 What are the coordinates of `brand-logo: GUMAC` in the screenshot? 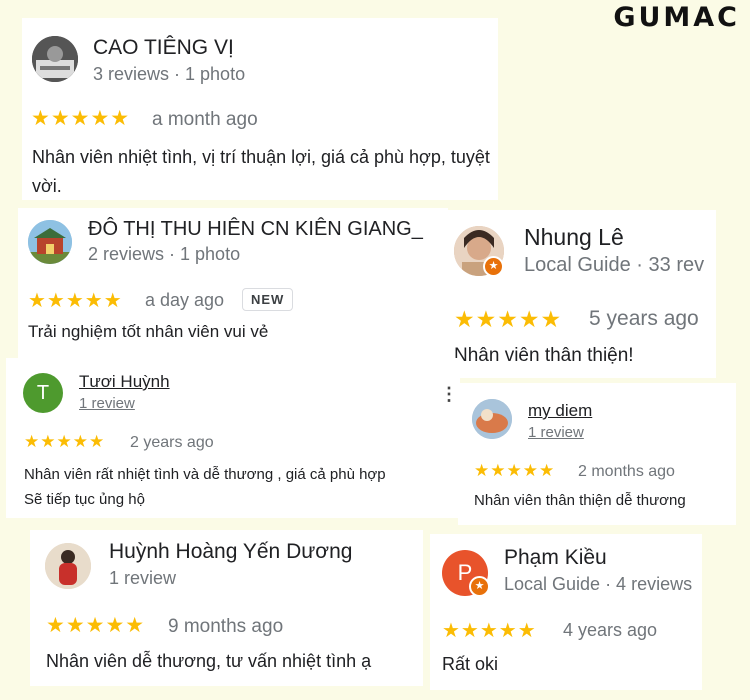 It's located at (676, 17).